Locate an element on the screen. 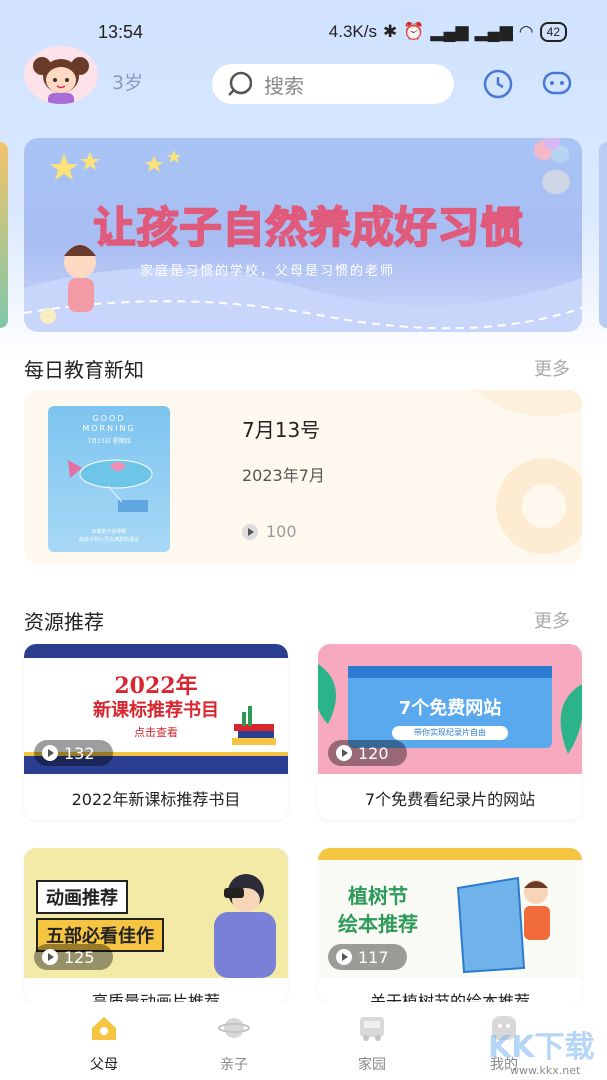 The height and width of the screenshot is (1080, 607). card2-views-count: 120 is located at coordinates (373, 753).